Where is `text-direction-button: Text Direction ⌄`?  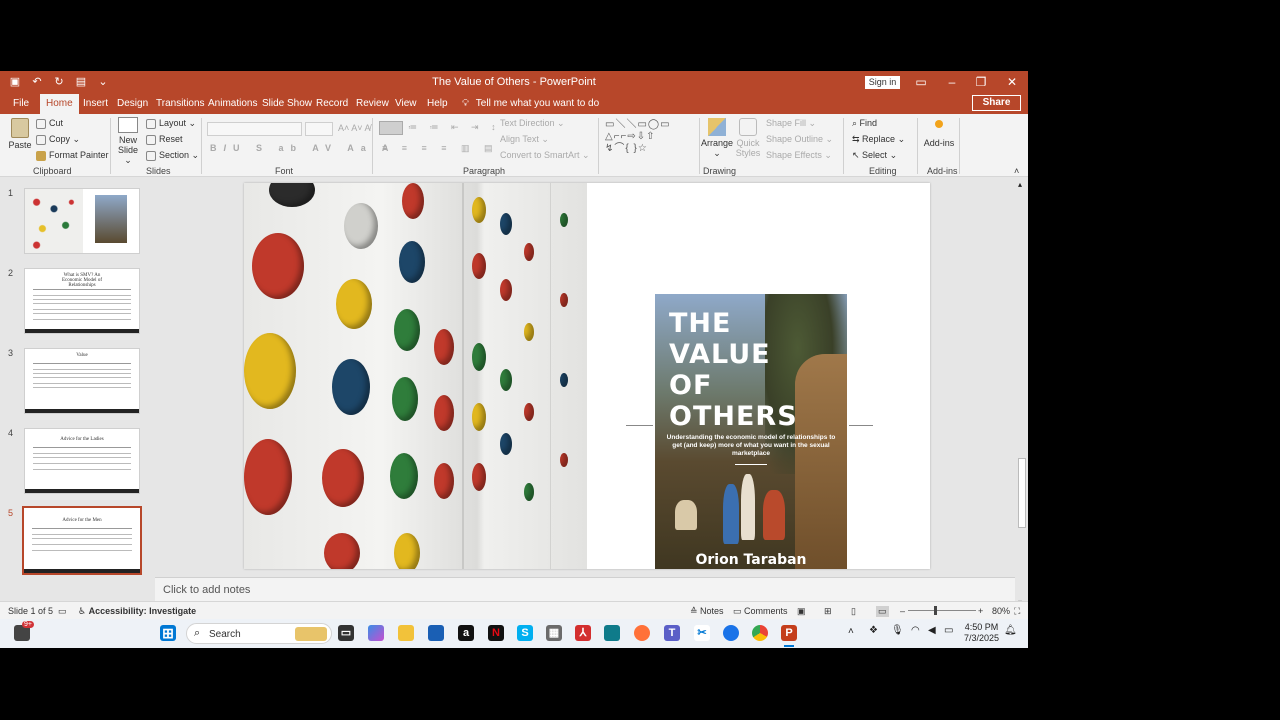 text-direction-button: Text Direction ⌄ is located at coordinates (532, 123).